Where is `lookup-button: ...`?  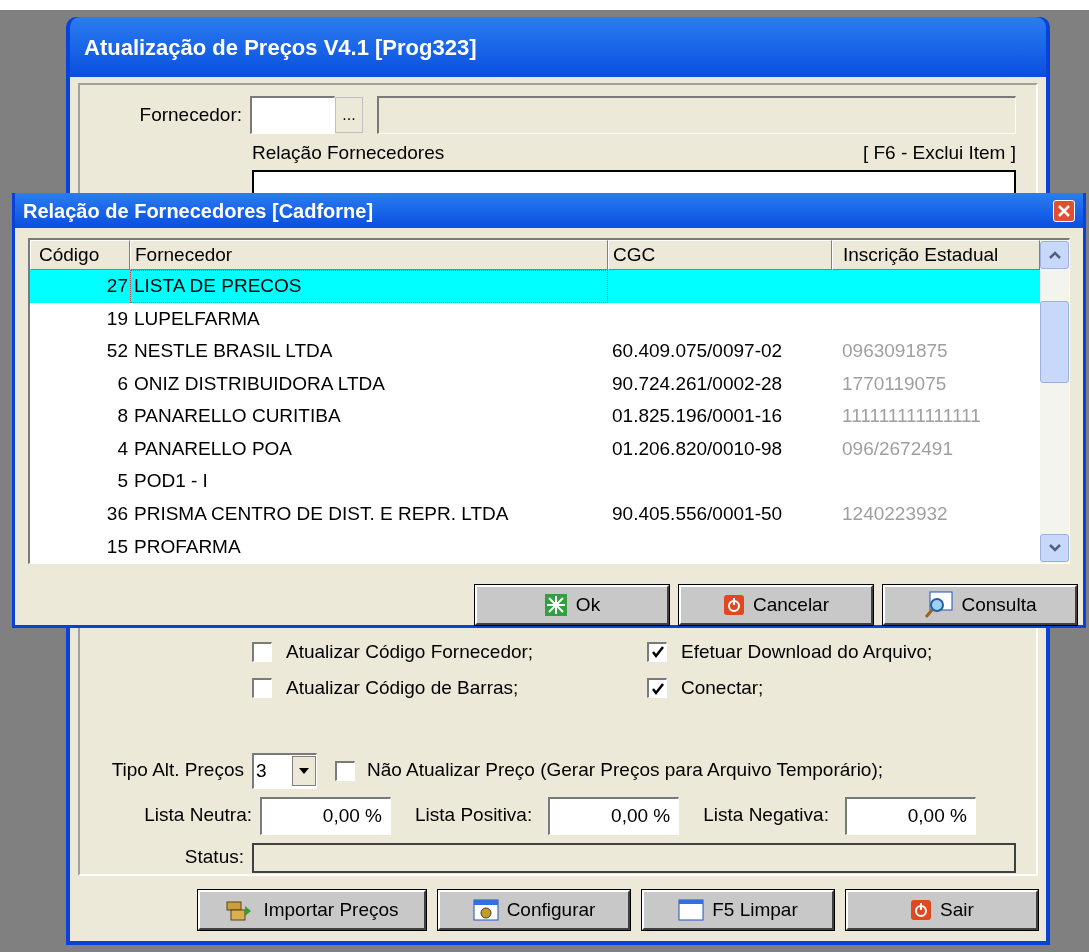
lookup-button: ... is located at coordinates (349, 115).